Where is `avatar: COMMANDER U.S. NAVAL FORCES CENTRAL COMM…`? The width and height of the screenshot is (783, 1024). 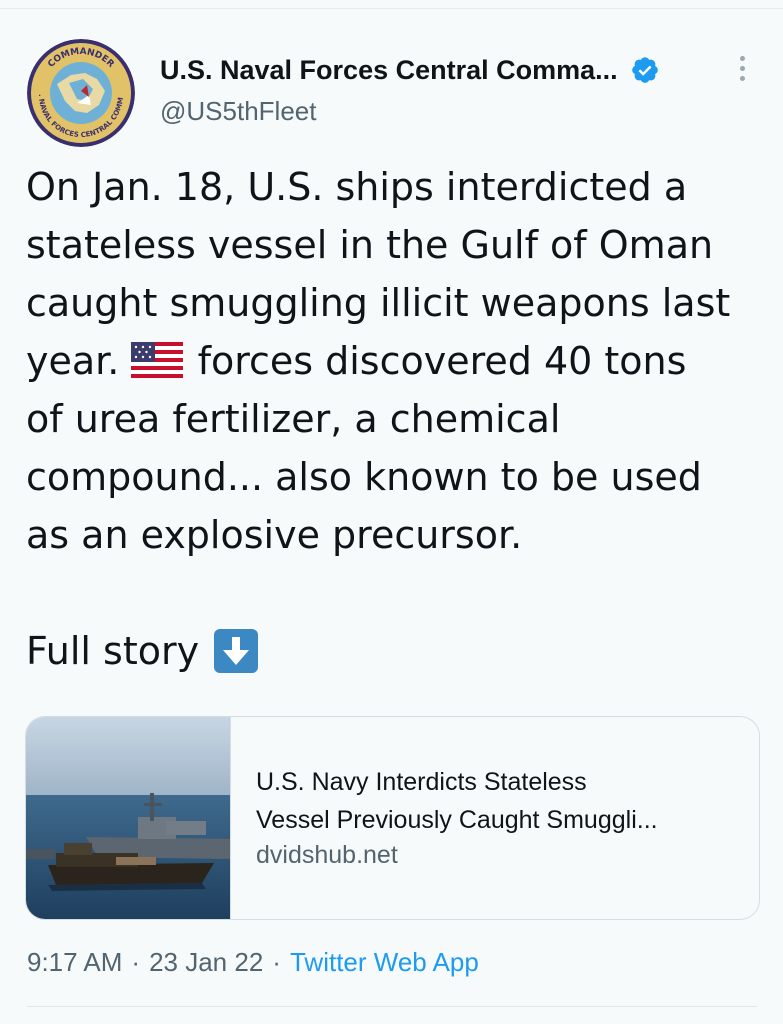
avatar: COMMANDER U.S. NAVAL FORCES CENTRAL COMM… is located at coordinates (81, 93).